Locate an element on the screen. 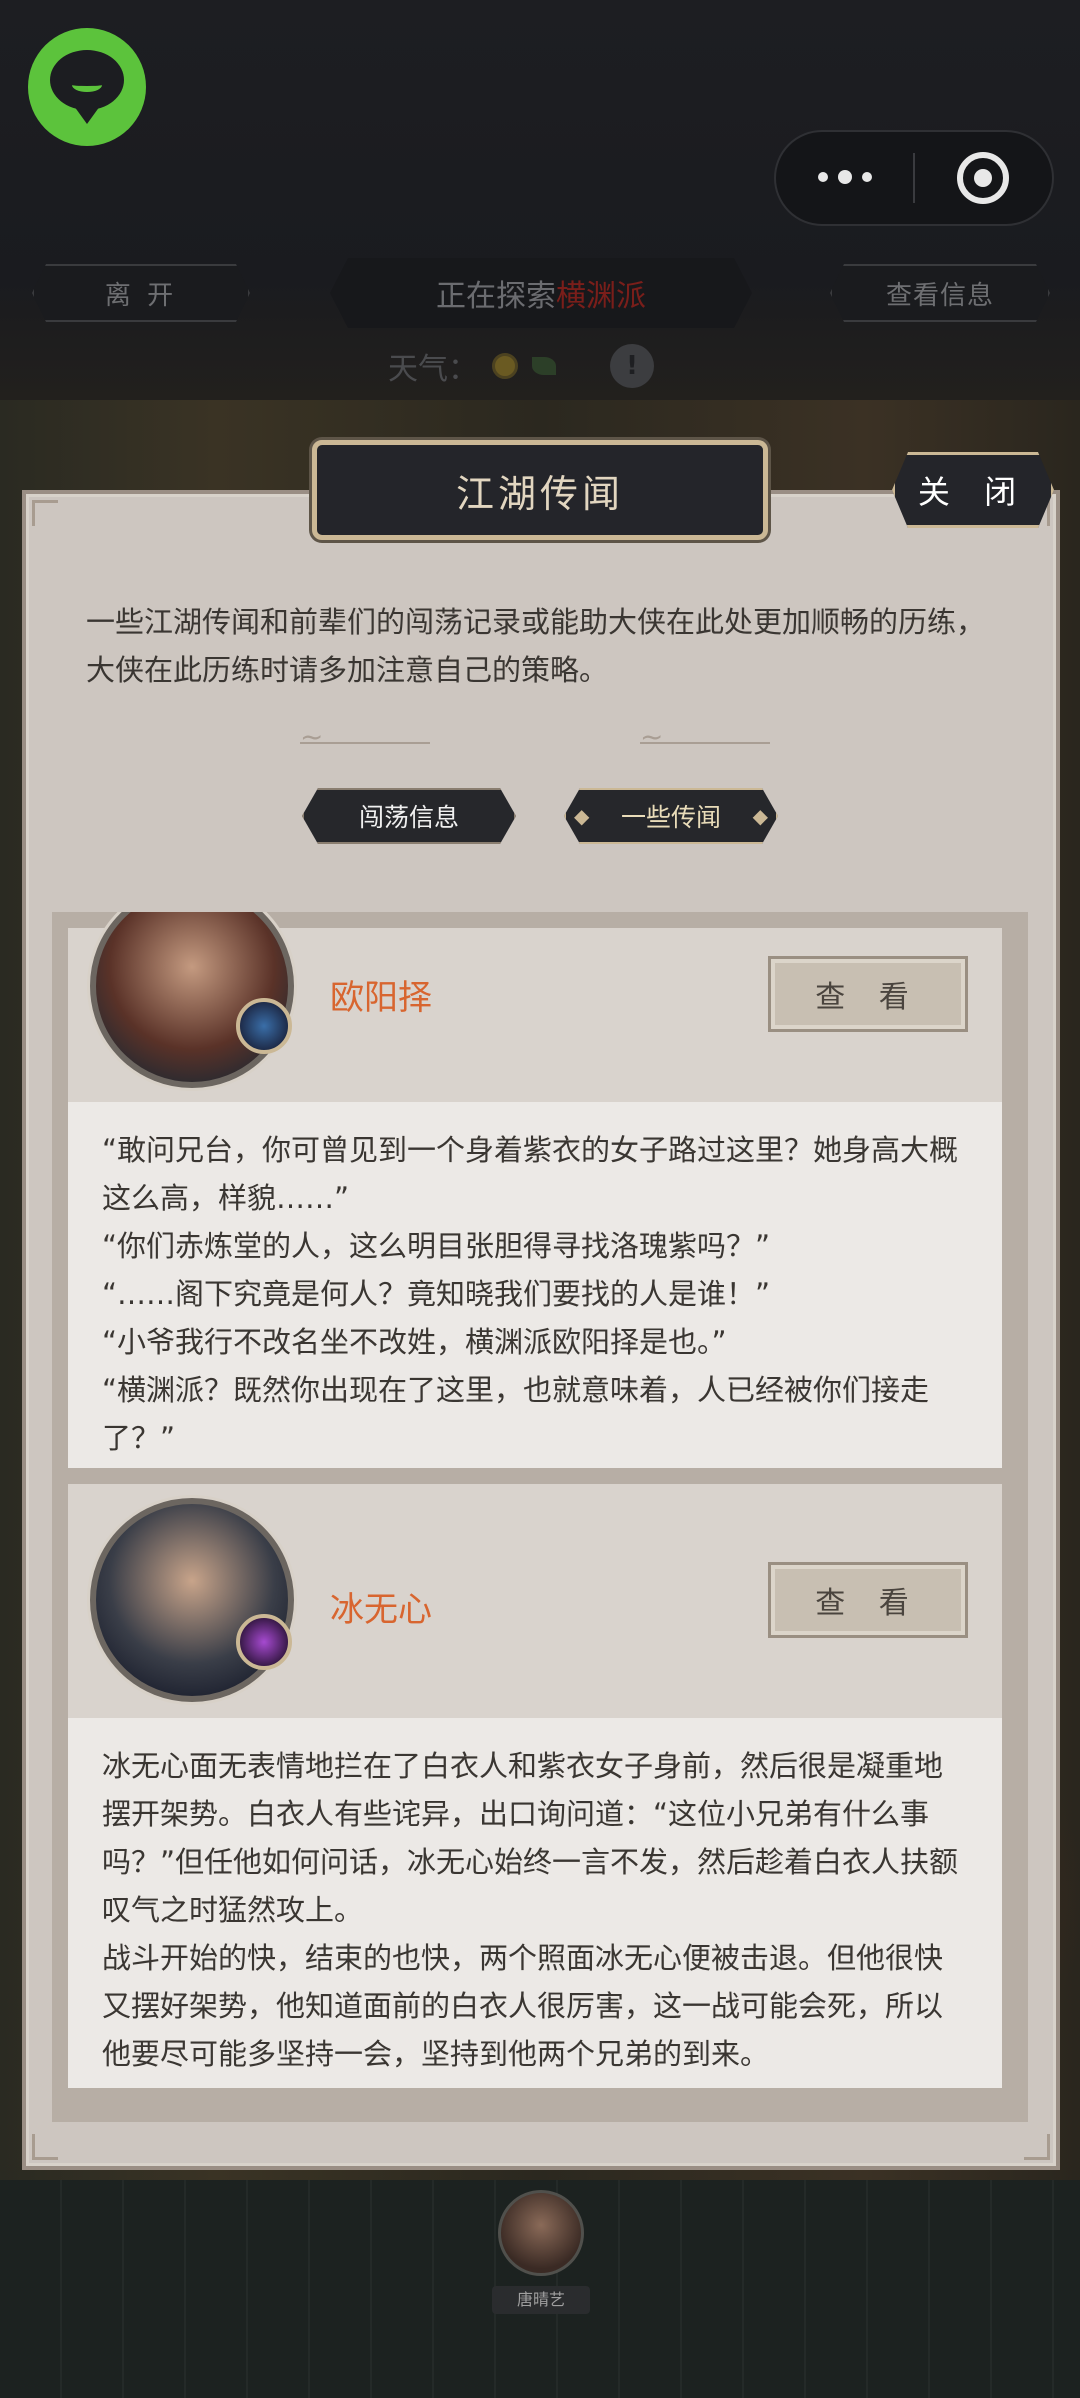  npc-avatar is located at coordinates (541, 2233).